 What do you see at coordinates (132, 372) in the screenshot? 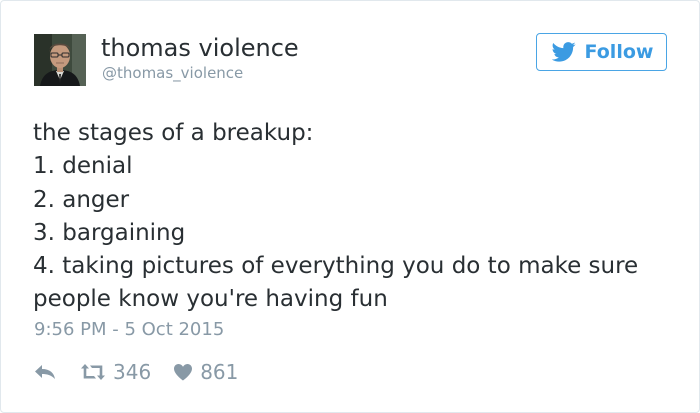
I see `retweet-count: 346` at bounding box center [132, 372].